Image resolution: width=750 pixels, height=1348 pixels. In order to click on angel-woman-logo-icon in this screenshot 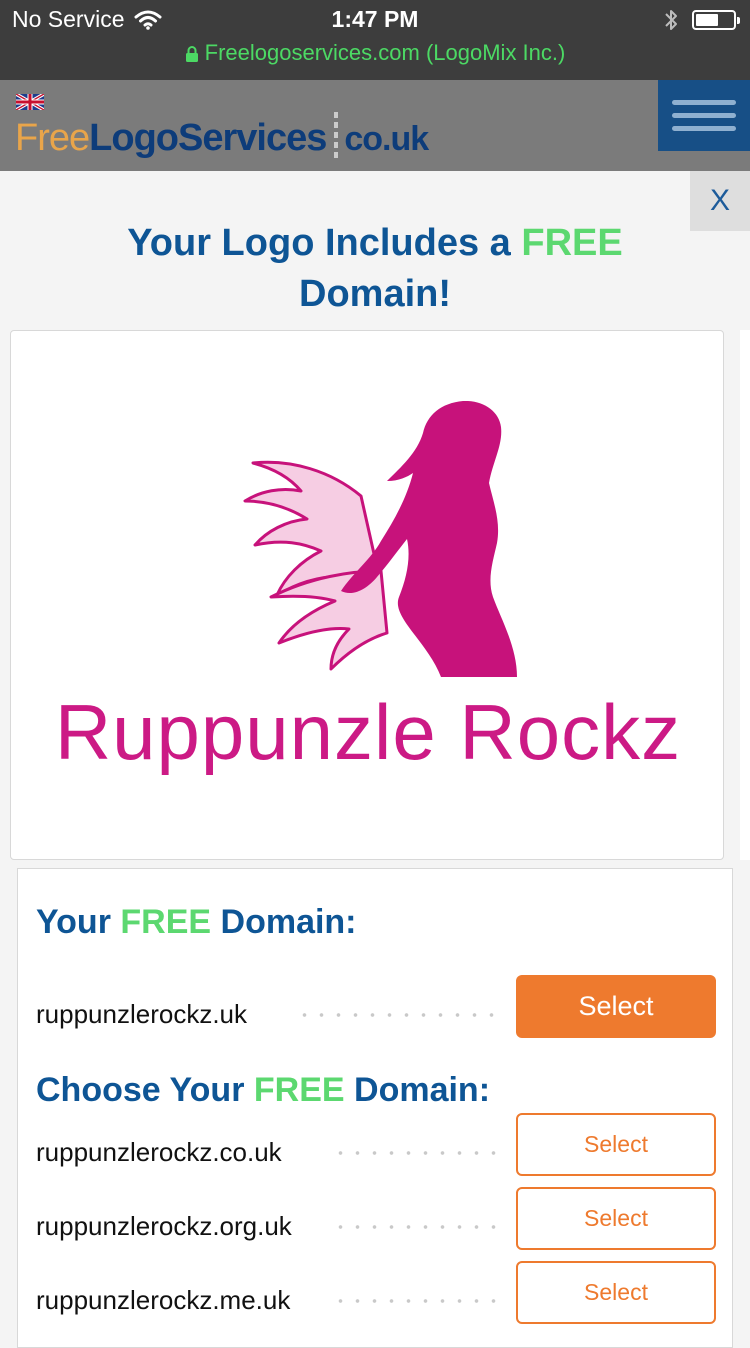, I will do `click(380, 539)`.